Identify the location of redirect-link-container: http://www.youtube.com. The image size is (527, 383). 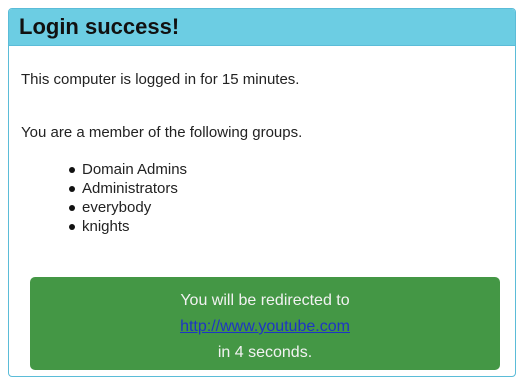
(265, 327).